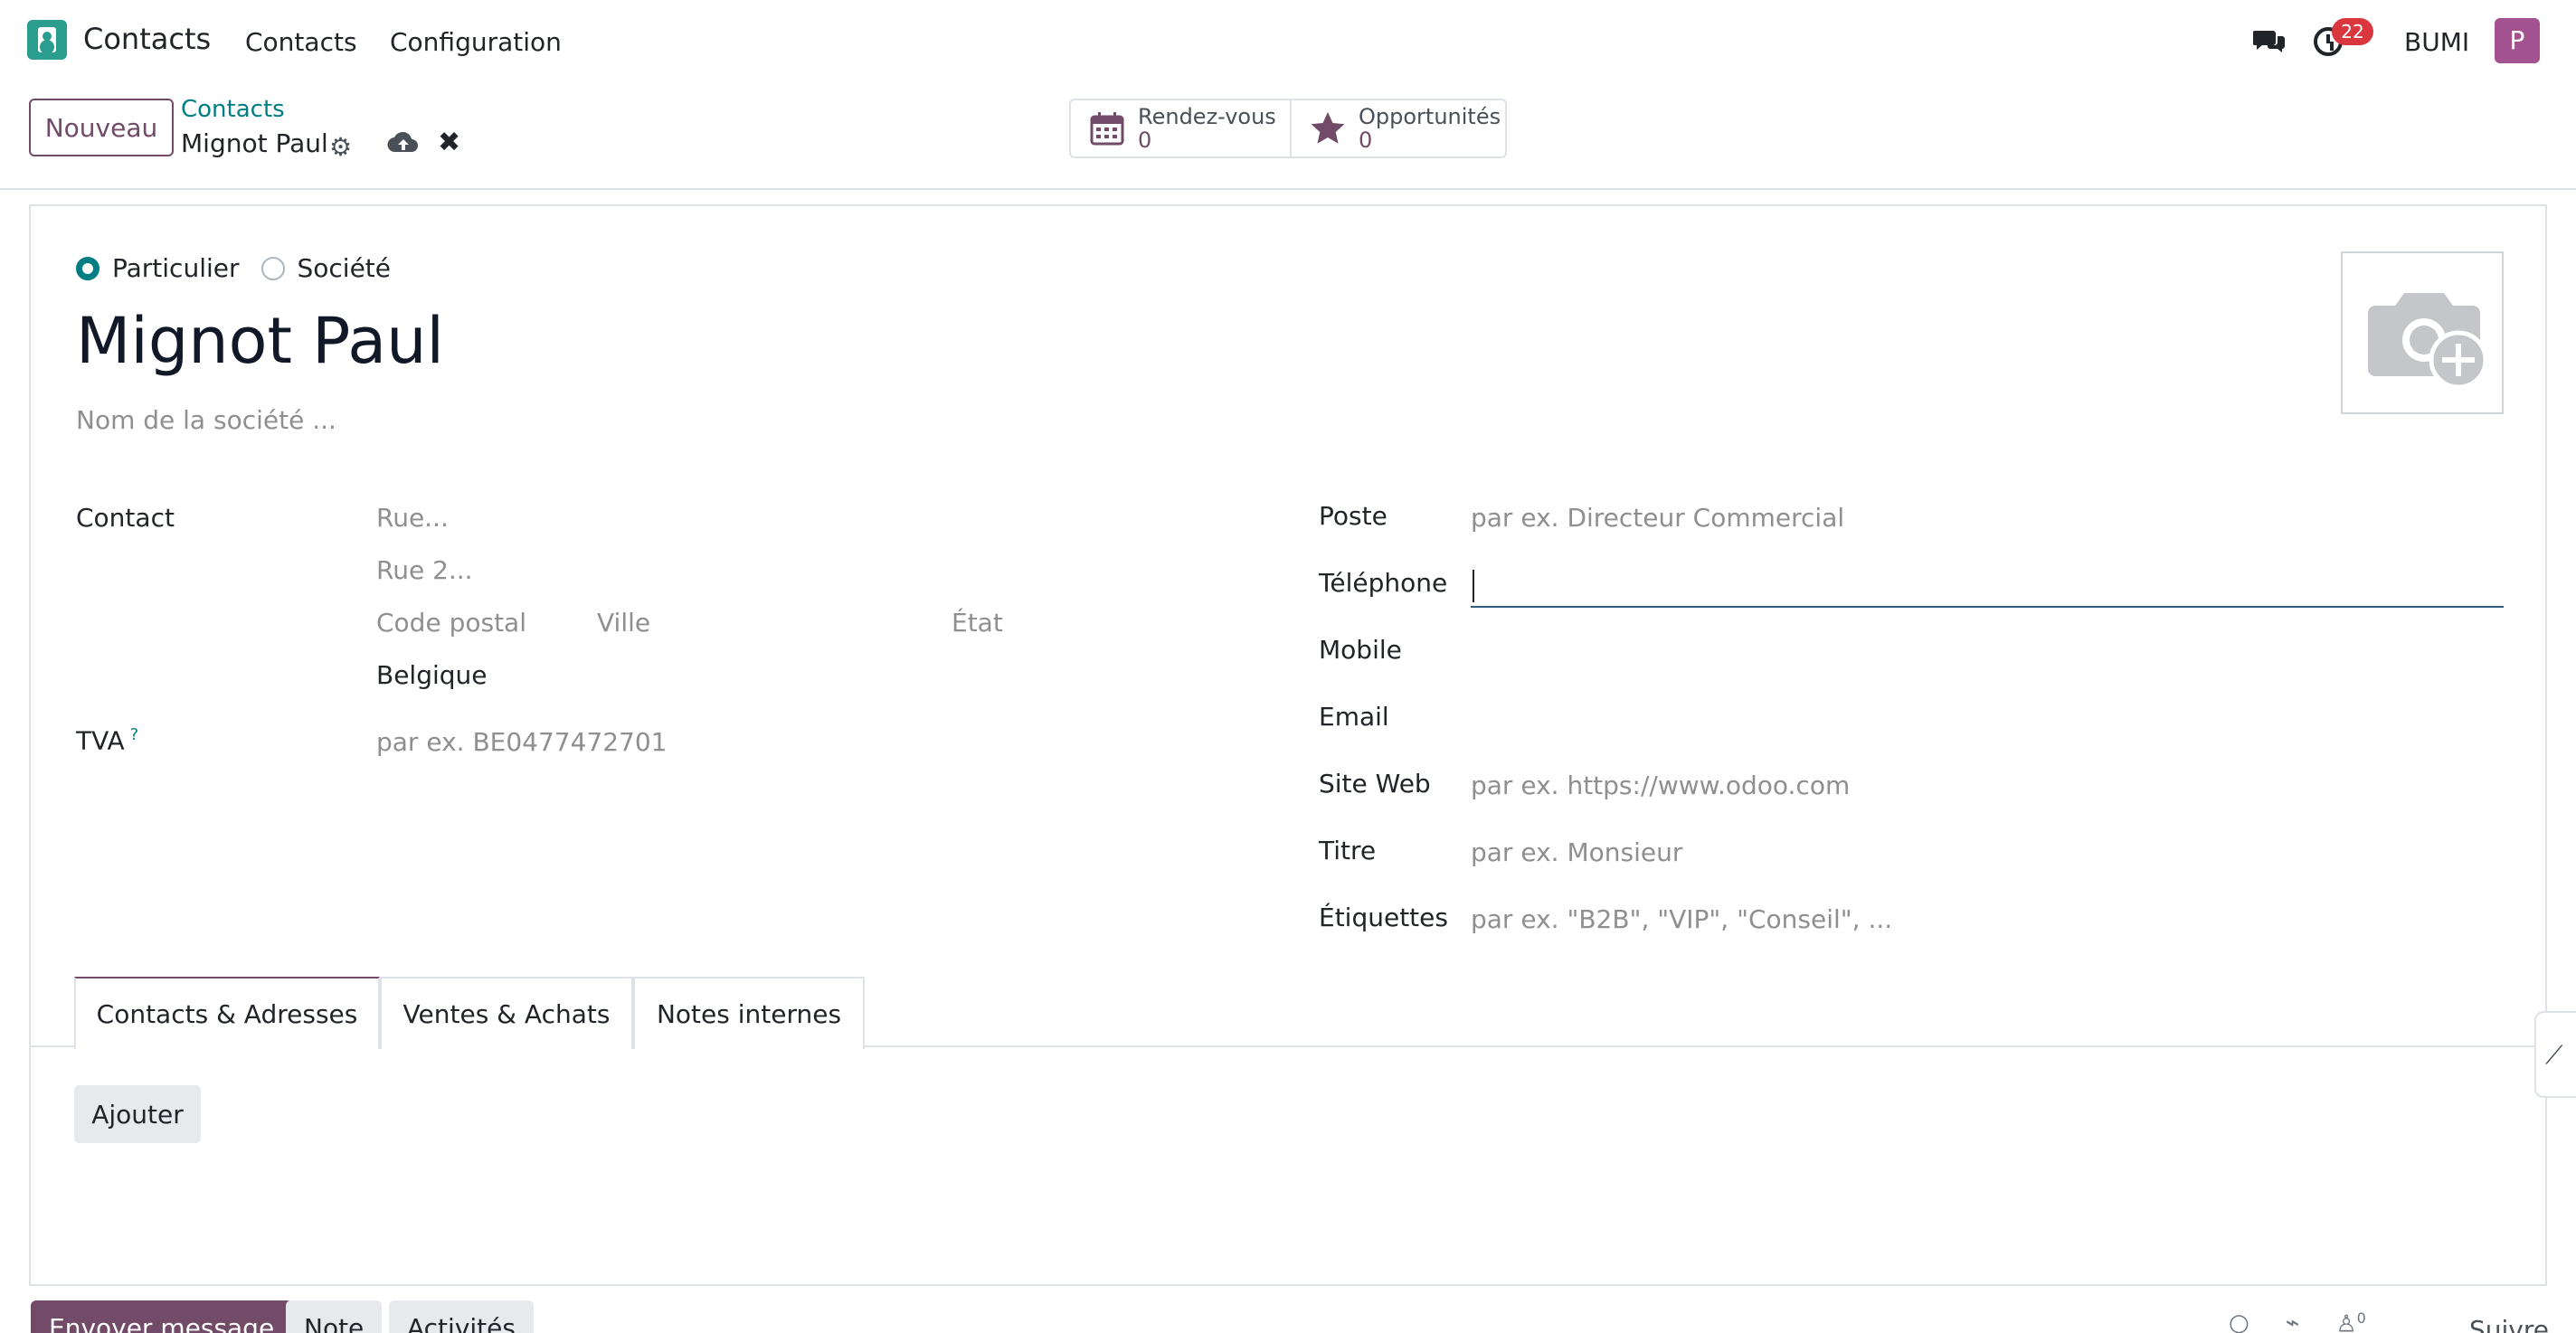 Image resolution: width=2576 pixels, height=1333 pixels. I want to click on website-field: par ex. https://www.odoo.com, so click(1661, 785).